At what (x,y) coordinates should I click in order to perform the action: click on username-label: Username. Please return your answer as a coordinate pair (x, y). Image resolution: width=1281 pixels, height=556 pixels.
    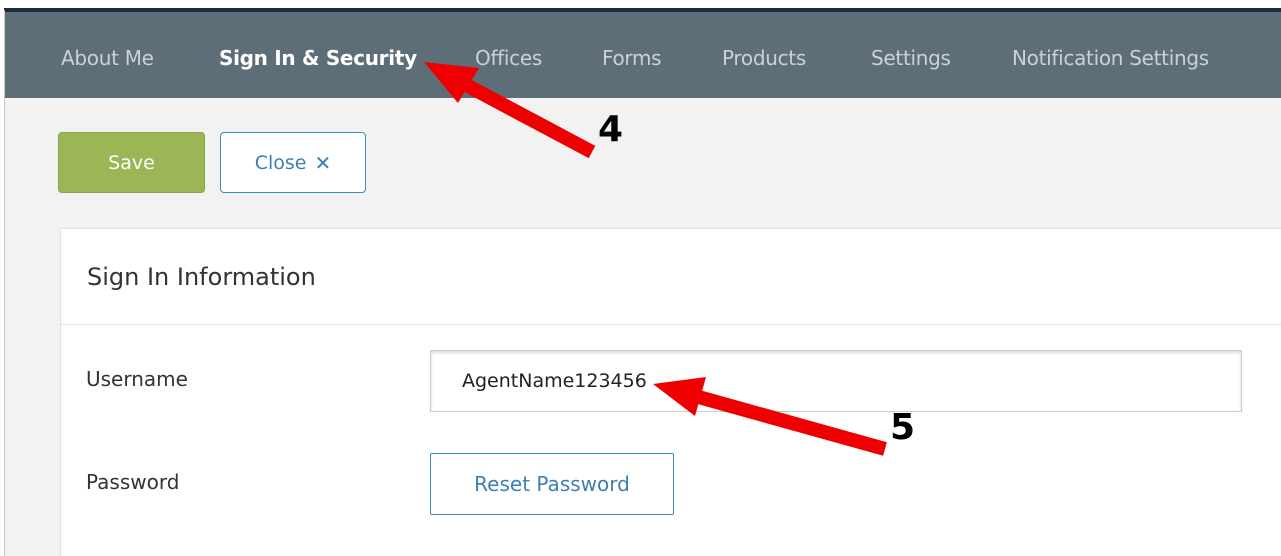
    Looking at the image, I should click on (137, 379).